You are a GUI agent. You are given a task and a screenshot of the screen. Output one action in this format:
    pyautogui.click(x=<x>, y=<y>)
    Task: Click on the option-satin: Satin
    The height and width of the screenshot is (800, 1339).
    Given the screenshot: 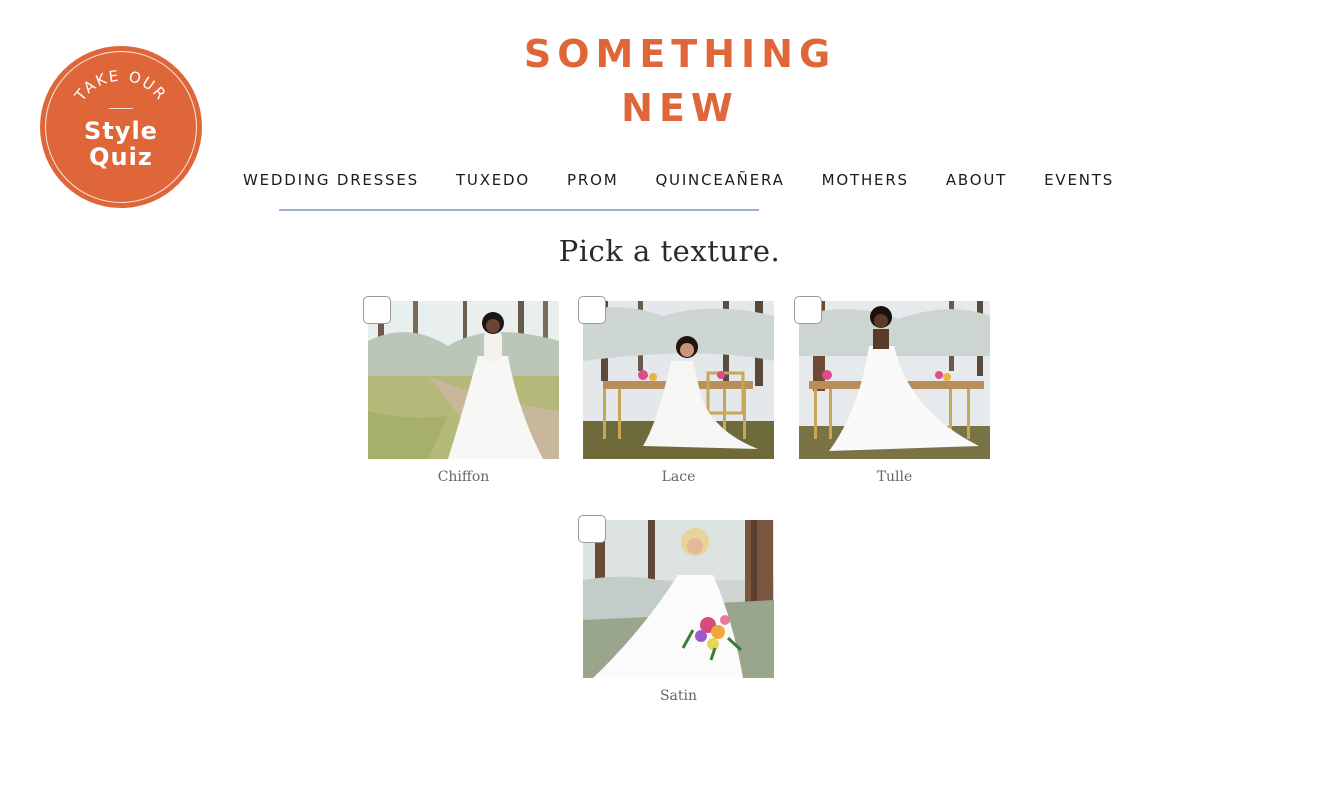 What is the action you would take?
    pyautogui.click(x=676, y=612)
    